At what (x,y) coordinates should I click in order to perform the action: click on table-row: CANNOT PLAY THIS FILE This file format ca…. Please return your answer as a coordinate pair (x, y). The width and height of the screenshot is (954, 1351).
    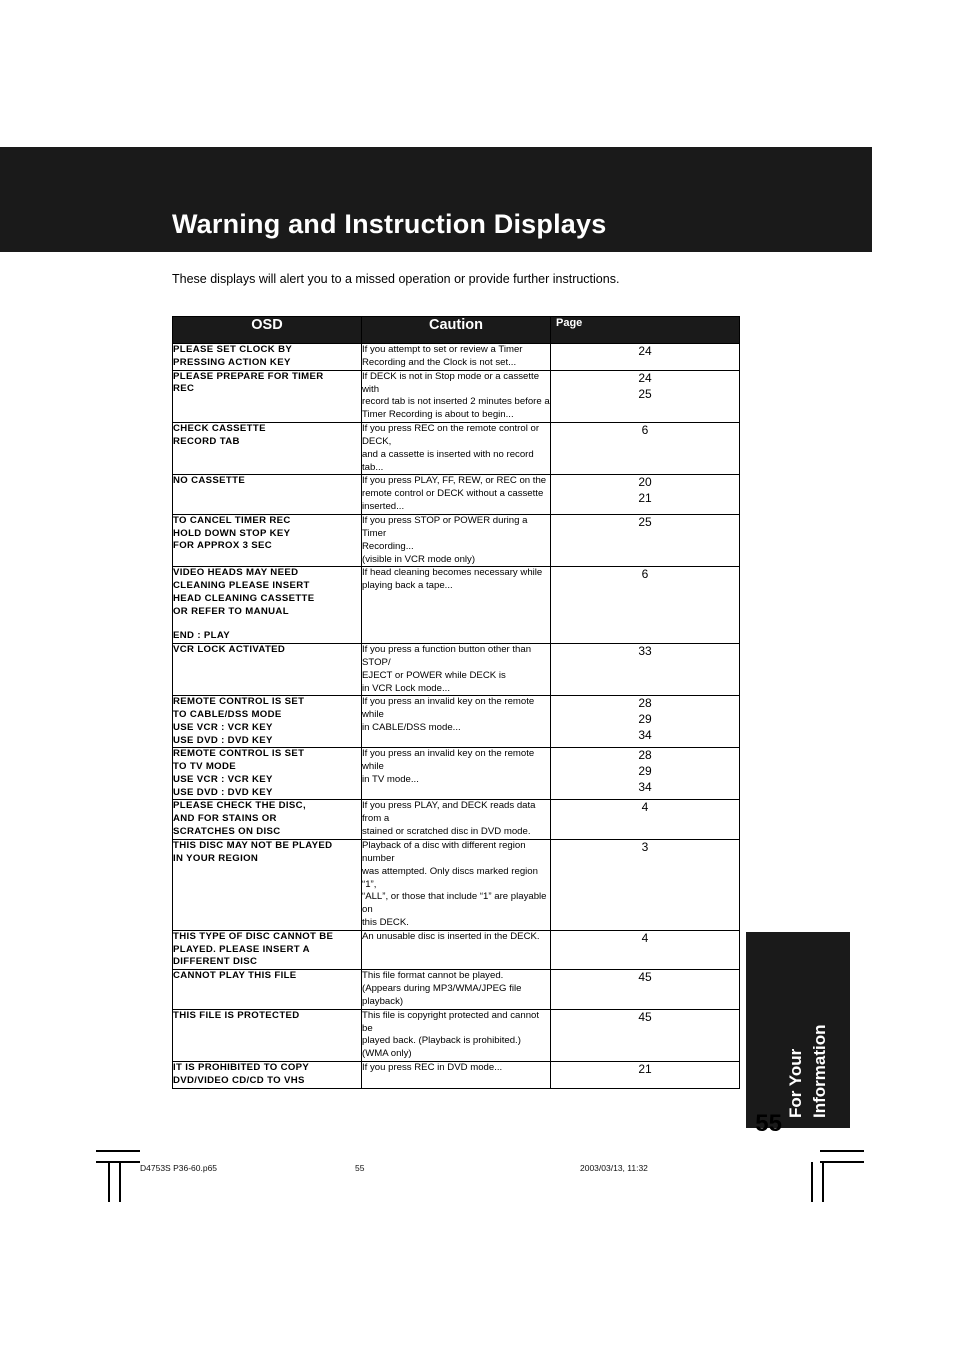
    Looking at the image, I should click on (456, 989).